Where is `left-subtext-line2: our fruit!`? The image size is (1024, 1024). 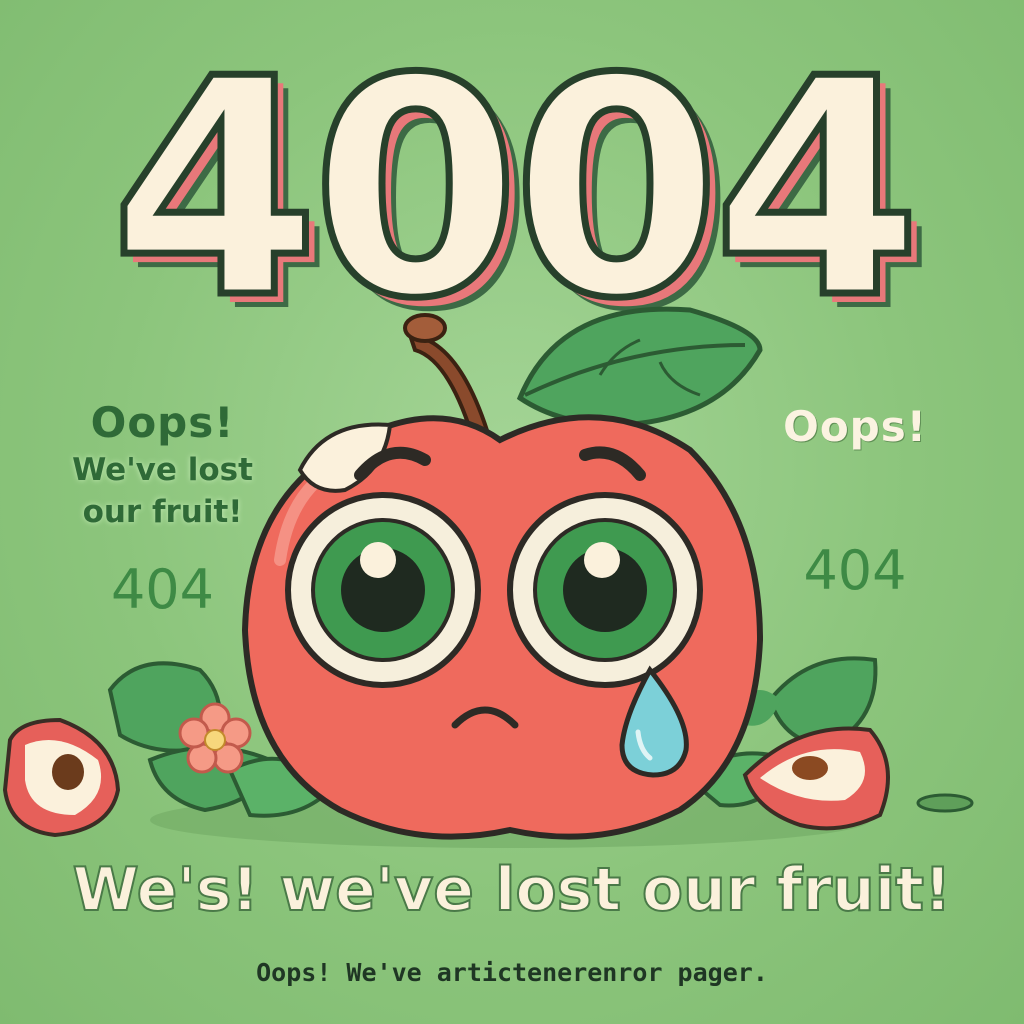
left-subtext-line2: our fruit! is located at coordinates (162, 511).